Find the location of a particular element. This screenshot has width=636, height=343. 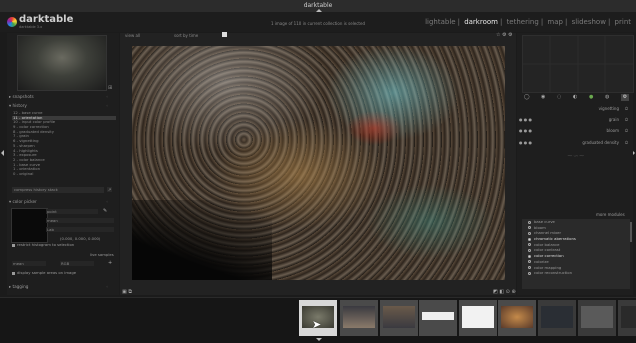

more-module-label: color mapping is located at coordinates (548, 267).